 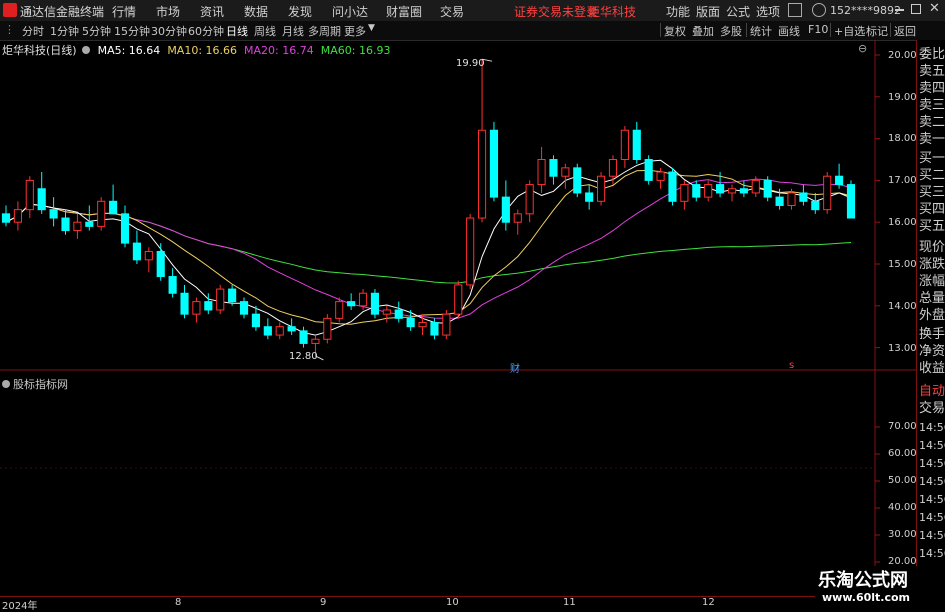 I want to click on close-icon: ✕, so click(x=934, y=8).